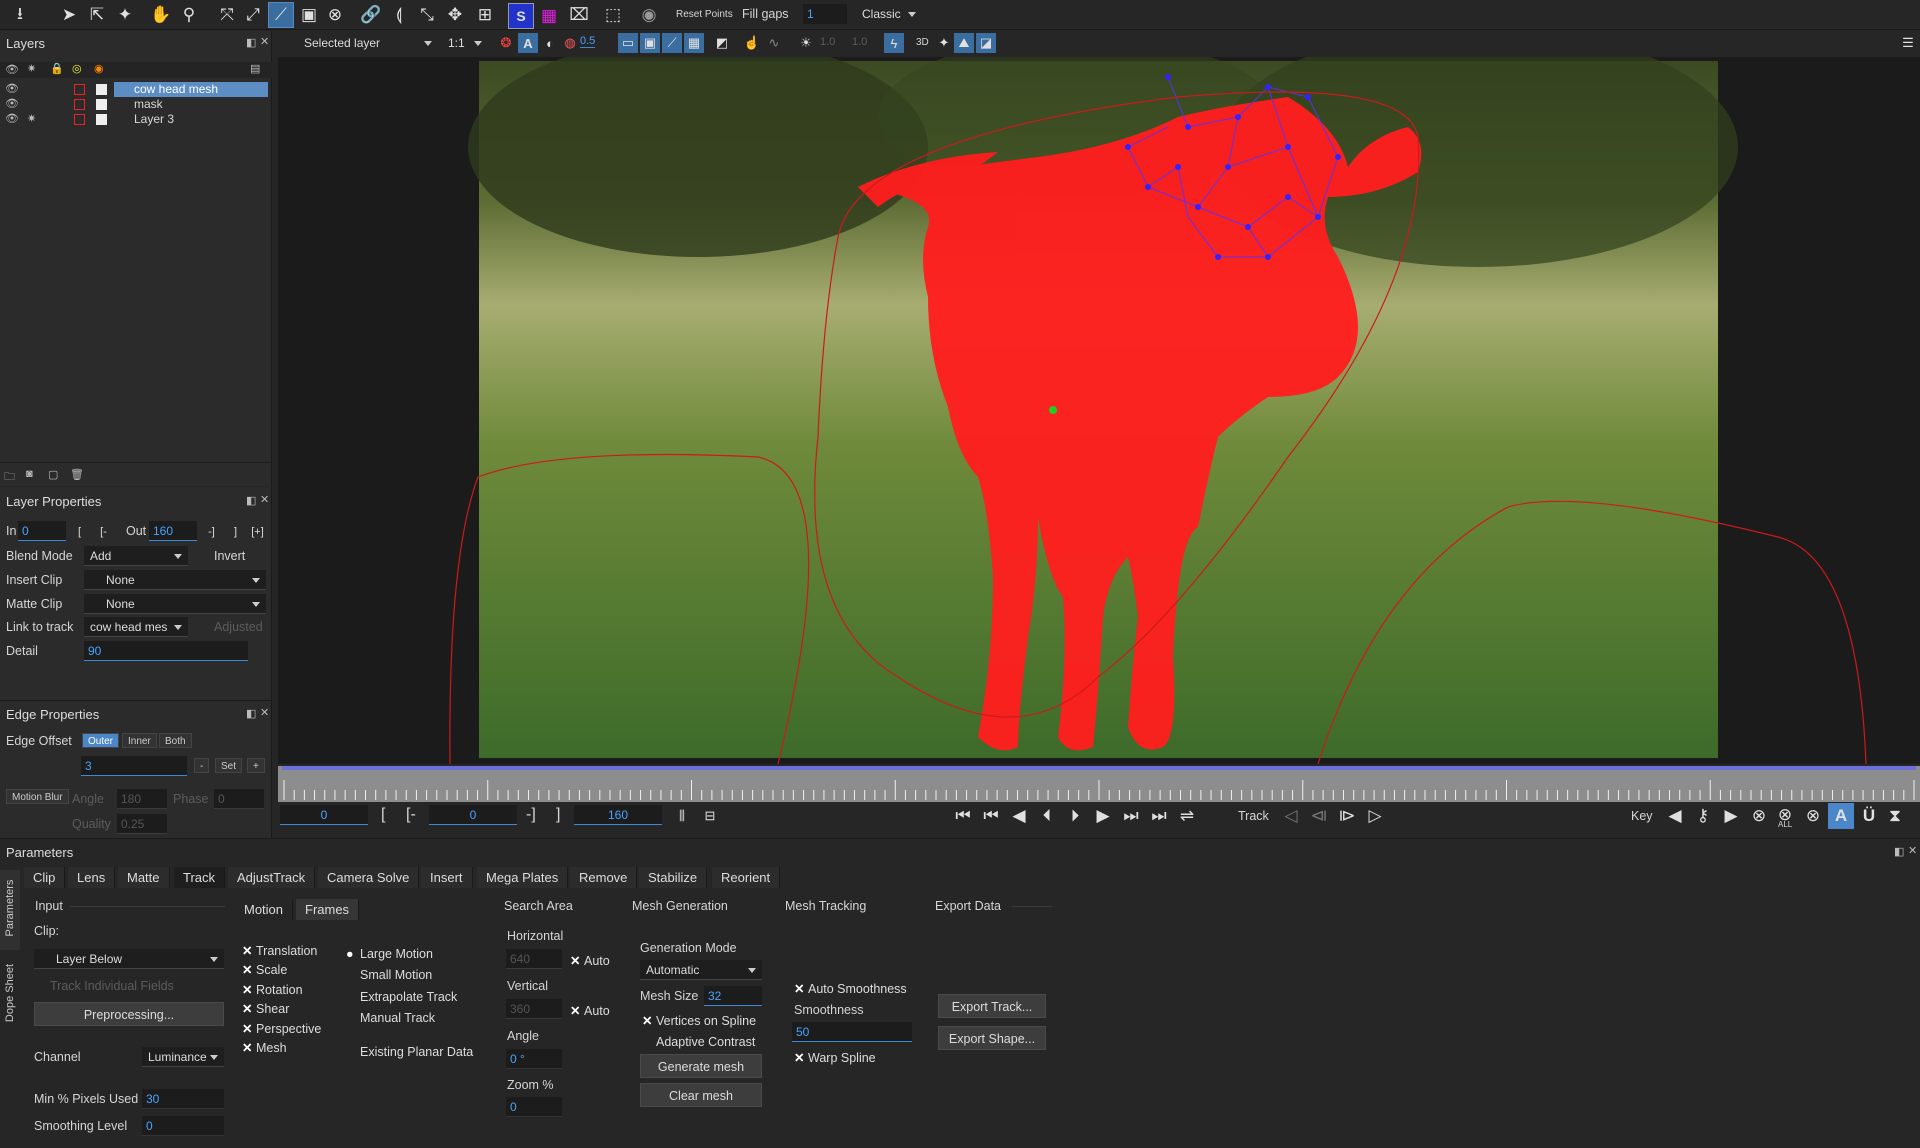 This screenshot has width=1920, height=1148. What do you see at coordinates (309, 15) in the screenshot?
I see `rect-icon: ▣` at bounding box center [309, 15].